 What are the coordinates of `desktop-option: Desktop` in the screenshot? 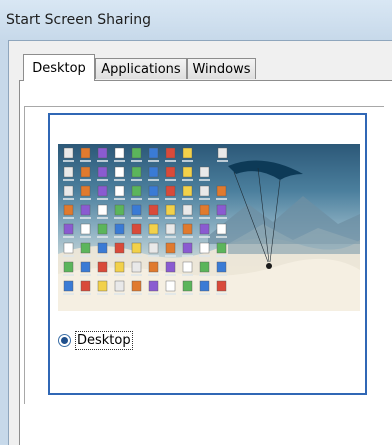 It's located at (95, 340).